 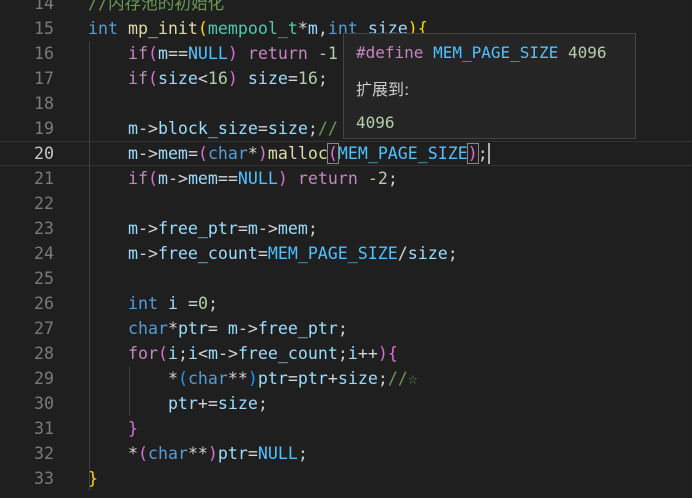 What do you see at coordinates (202, 303) in the screenshot?
I see `code-token: 0` at bounding box center [202, 303].